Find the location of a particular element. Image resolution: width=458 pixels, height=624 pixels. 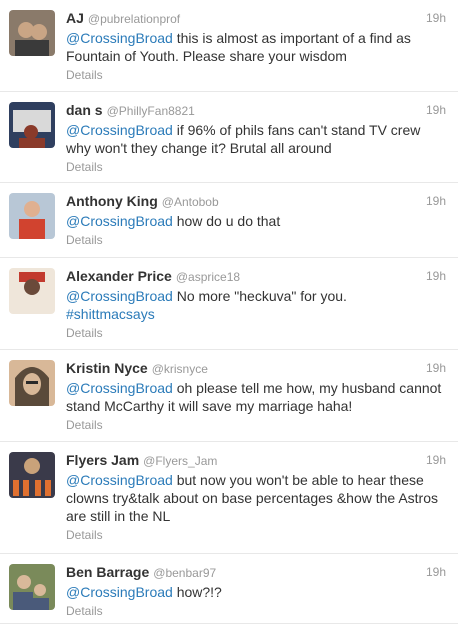

user-fullname: Ben Barrage is located at coordinates (107, 572).